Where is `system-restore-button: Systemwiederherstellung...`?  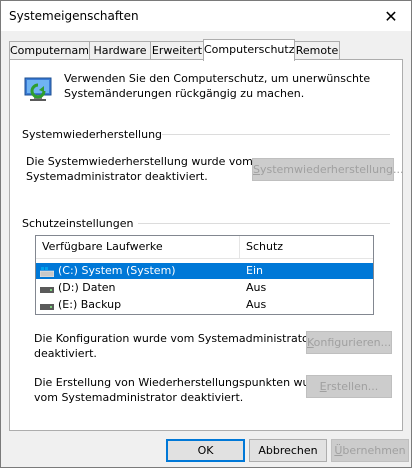 system-restore-button: Systemwiederherstellung... is located at coordinates (328, 169).